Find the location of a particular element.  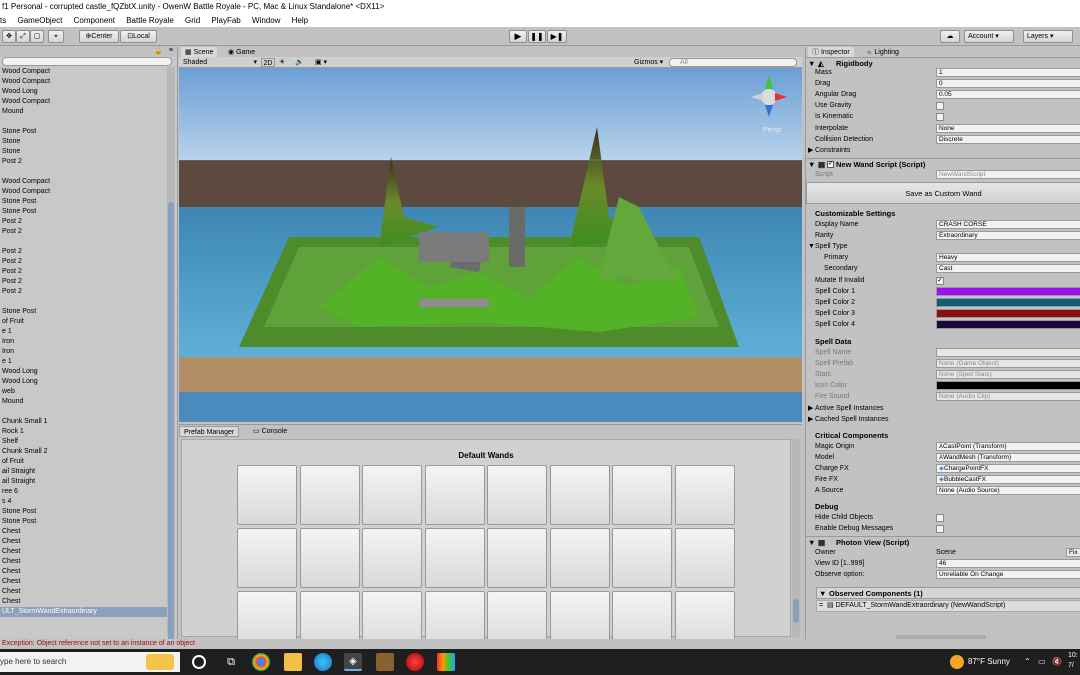

use-gravity-checkbox is located at coordinates (940, 106).